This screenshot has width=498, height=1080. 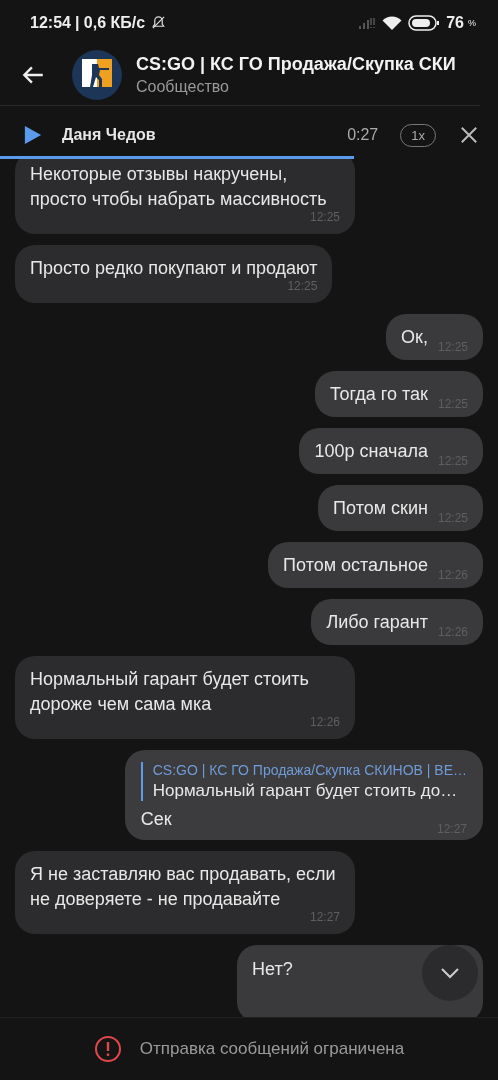 What do you see at coordinates (379, 394) in the screenshot?
I see `message-text: Тогда го так` at bounding box center [379, 394].